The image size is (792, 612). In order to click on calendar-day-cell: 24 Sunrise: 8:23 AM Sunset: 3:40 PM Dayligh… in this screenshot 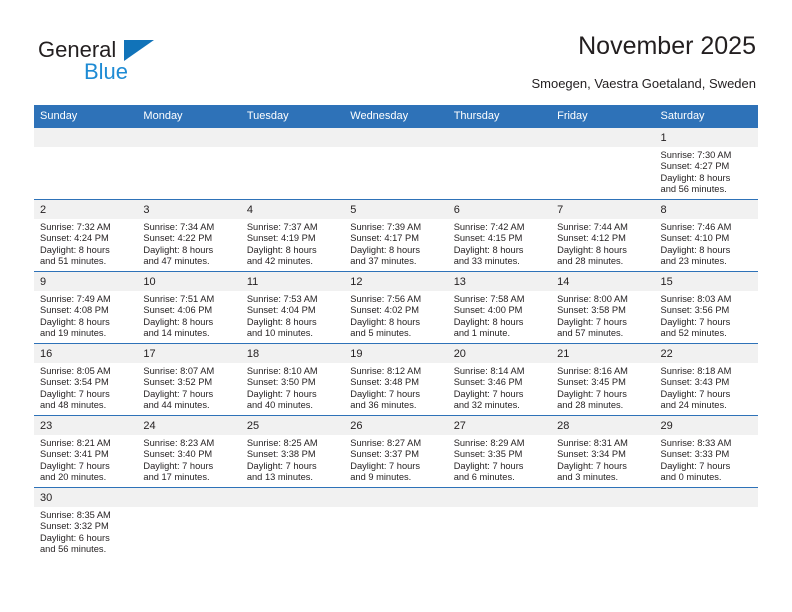, I will do `click(189, 451)`.